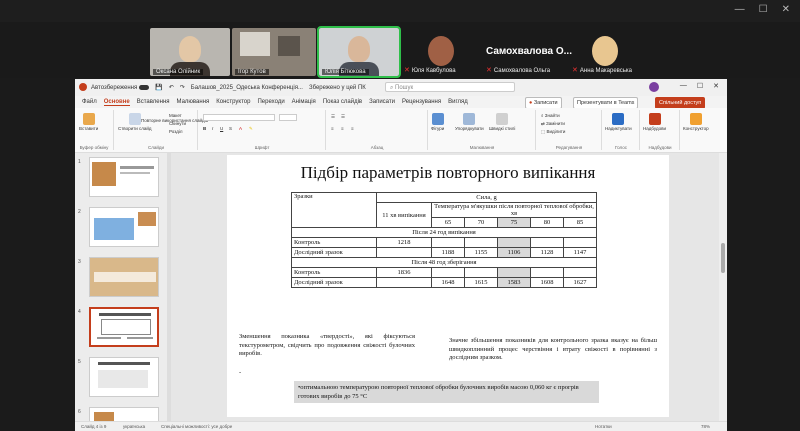  I want to click on table-temp: 75, so click(514, 222).